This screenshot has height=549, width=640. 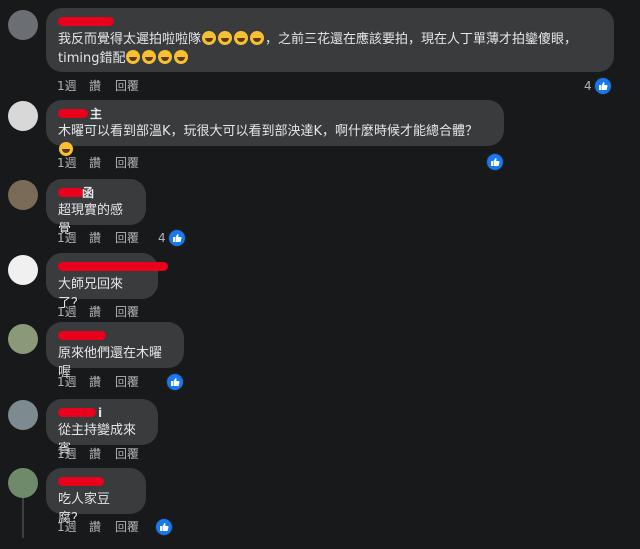 I want to click on comment-bubble: 原來他們還在木曜喔, so click(x=115, y=351).